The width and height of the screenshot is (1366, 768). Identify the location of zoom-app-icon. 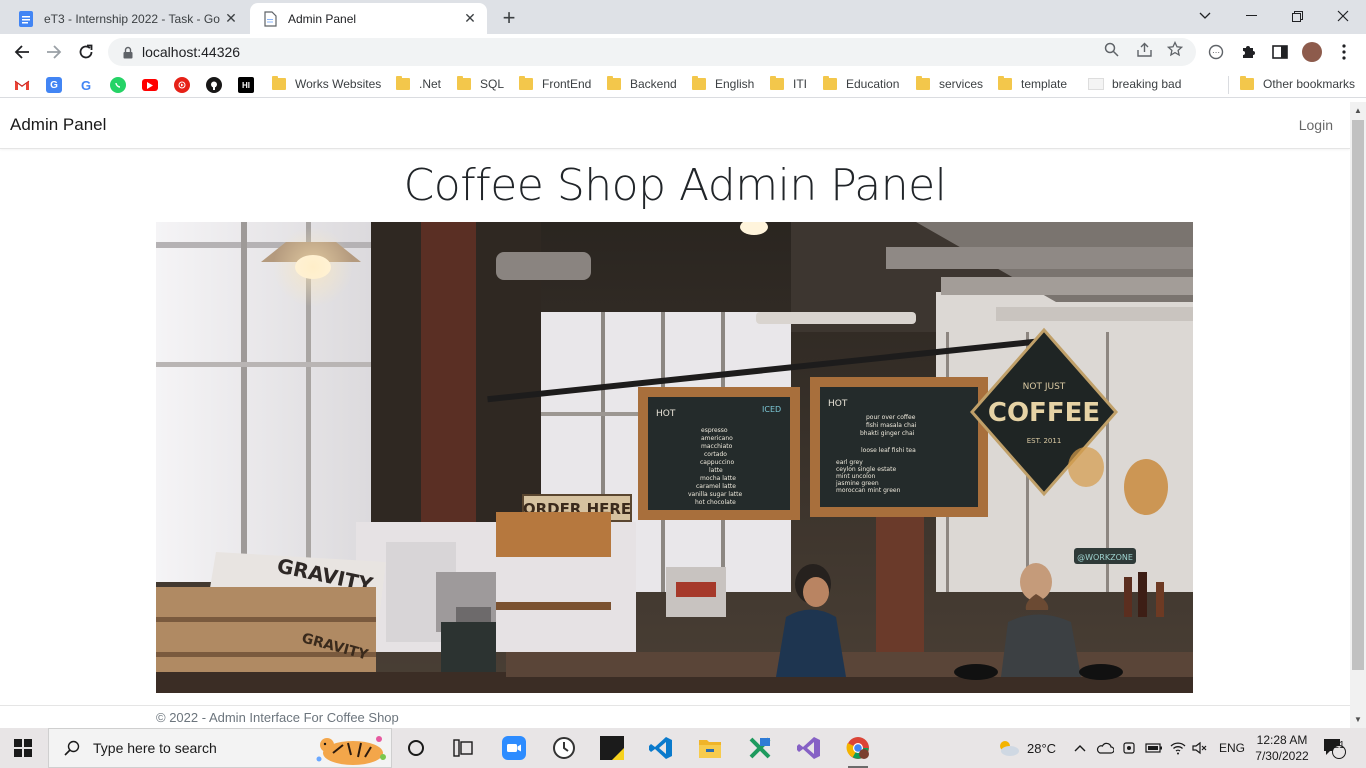
(514, 748).